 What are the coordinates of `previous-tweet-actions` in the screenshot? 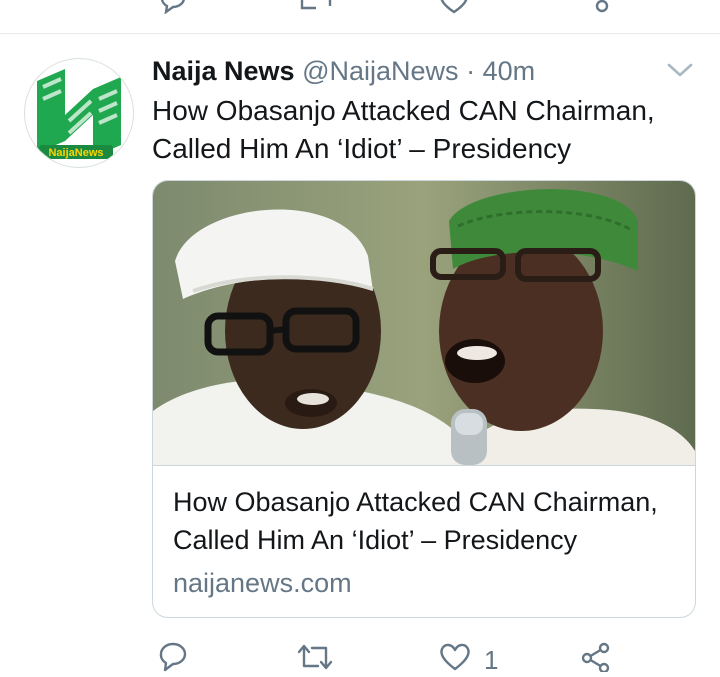 It's located at (360, 7).